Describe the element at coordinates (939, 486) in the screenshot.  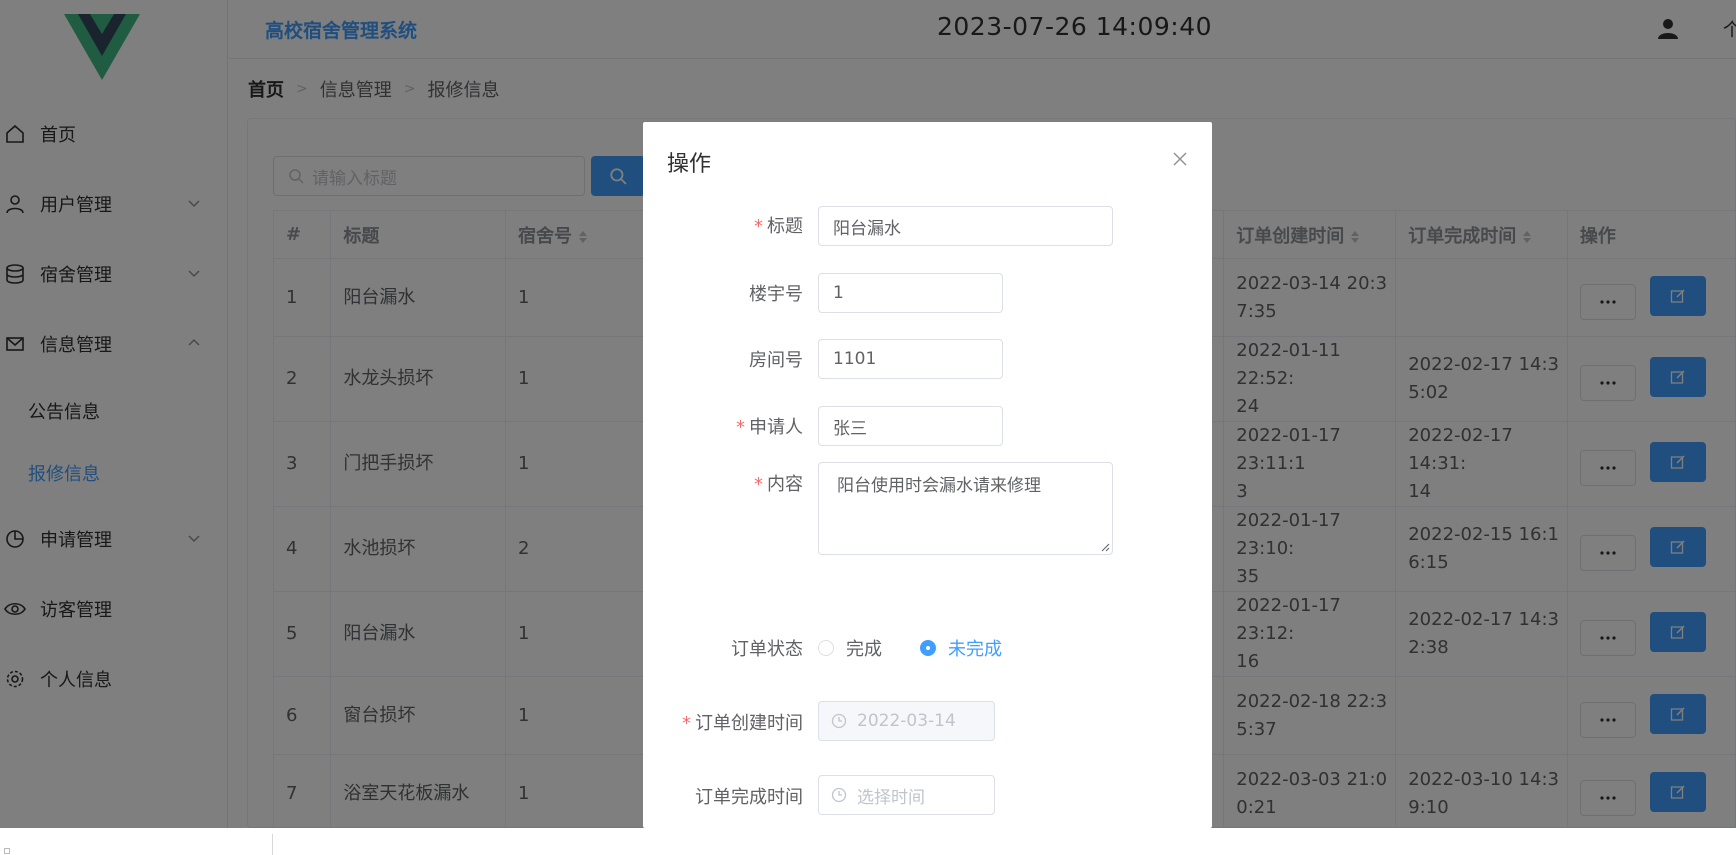
I see `content-text: 阳台使用时会漏水请来修理` at that location.